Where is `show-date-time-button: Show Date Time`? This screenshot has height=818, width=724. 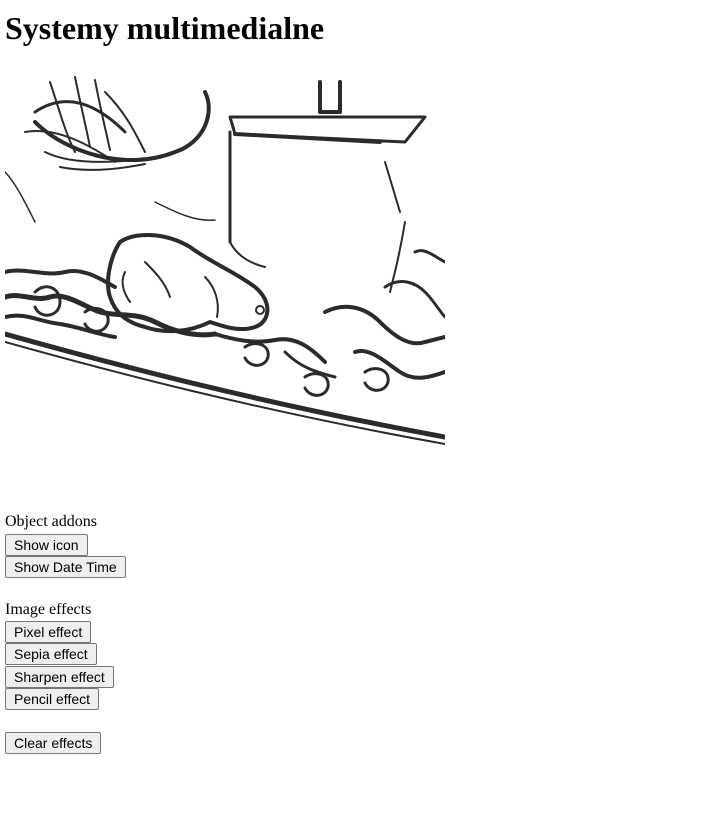
show-date-time-button: Show Date Time is located at coordinates (65, 567).